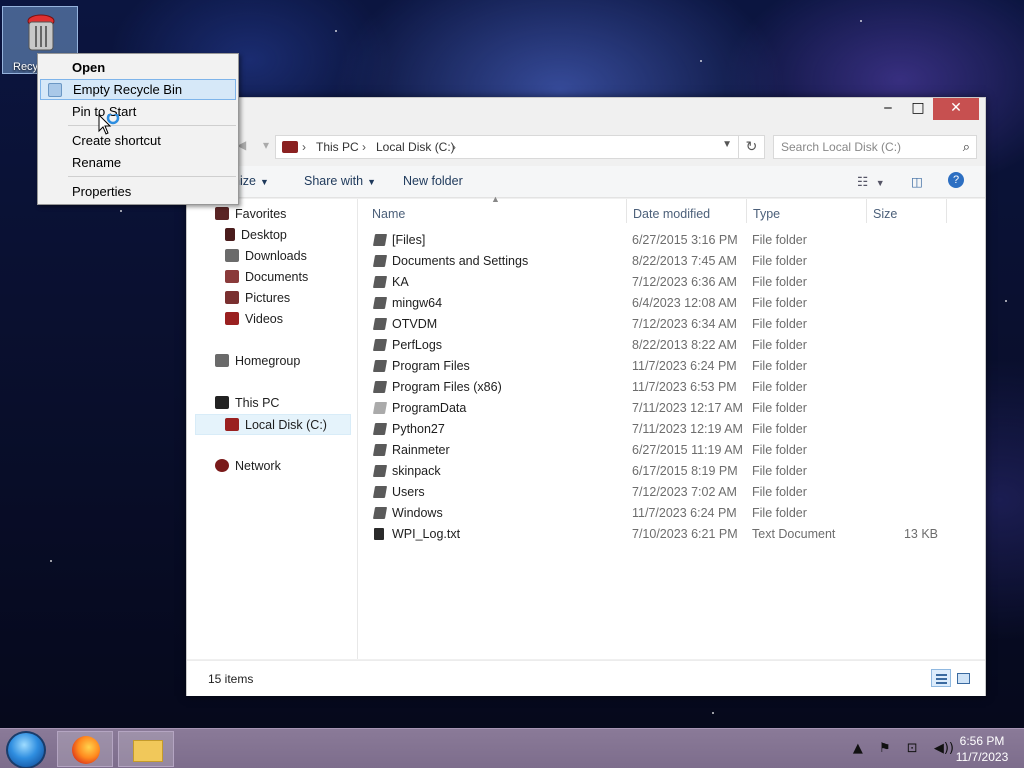 The width and height of the screenshot is (1024, 768). I want to click on volume-icon: ◀)), so click(944, 748).